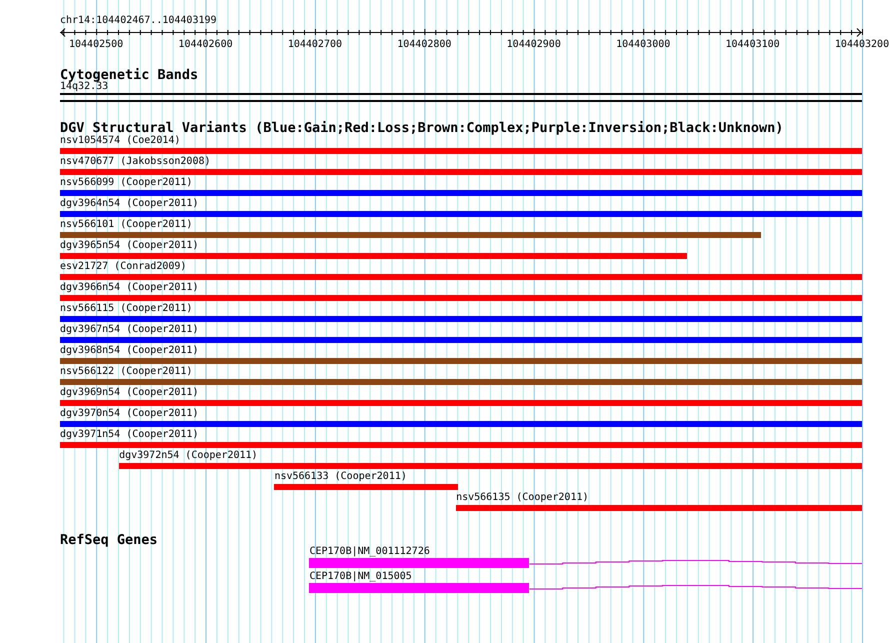  I want to click on track-title: RefSeq Genes, so click(109, 540).